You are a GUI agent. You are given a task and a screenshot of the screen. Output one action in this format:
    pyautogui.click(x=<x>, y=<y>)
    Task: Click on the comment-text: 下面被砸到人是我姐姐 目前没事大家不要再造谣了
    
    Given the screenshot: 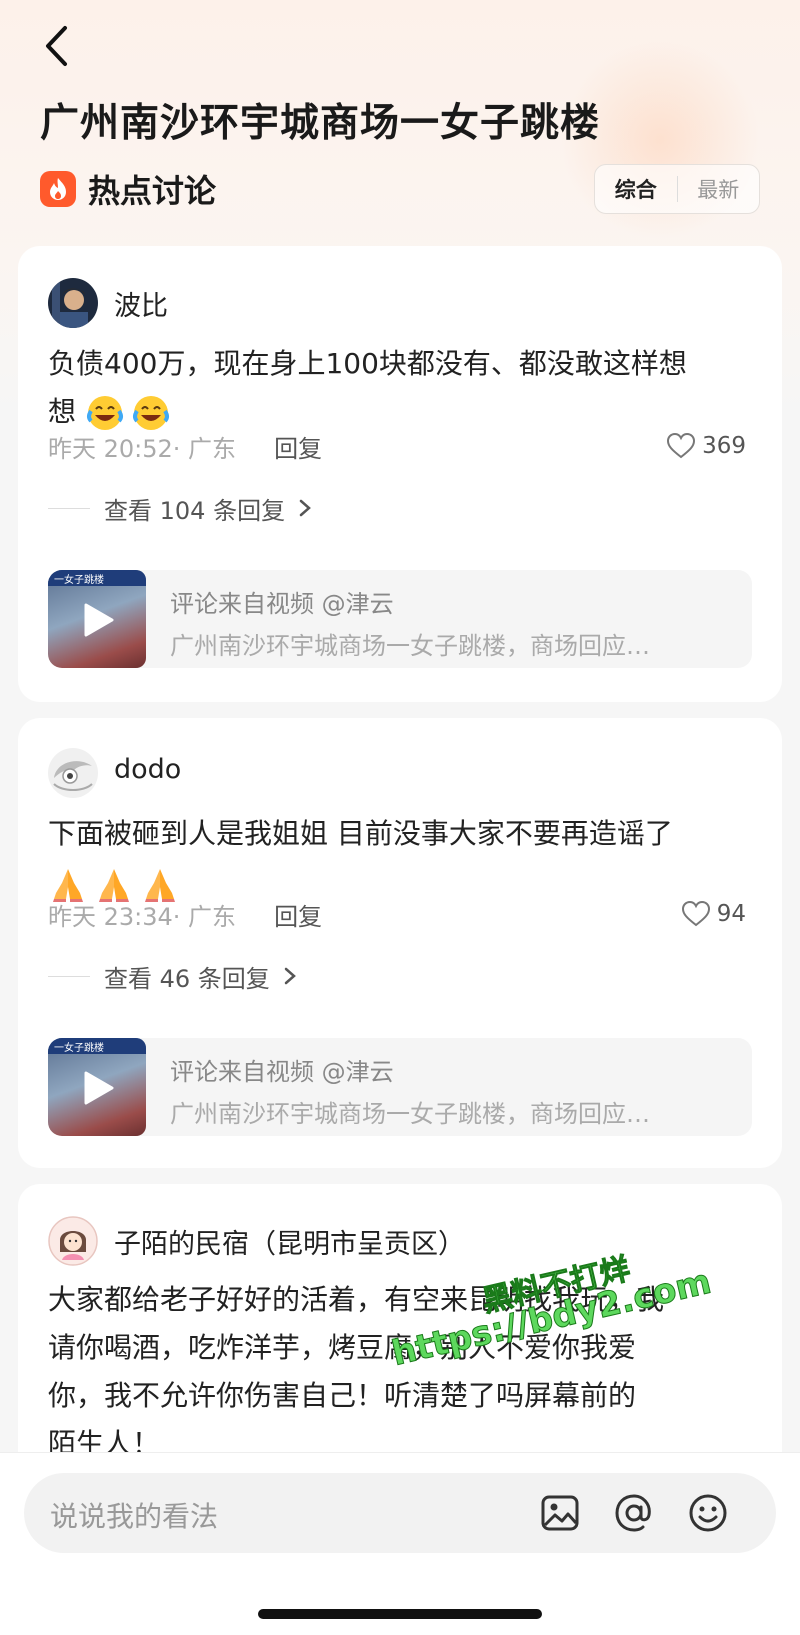 What is the action you would take?
    pyautogui.click(x=398, y=858)
    